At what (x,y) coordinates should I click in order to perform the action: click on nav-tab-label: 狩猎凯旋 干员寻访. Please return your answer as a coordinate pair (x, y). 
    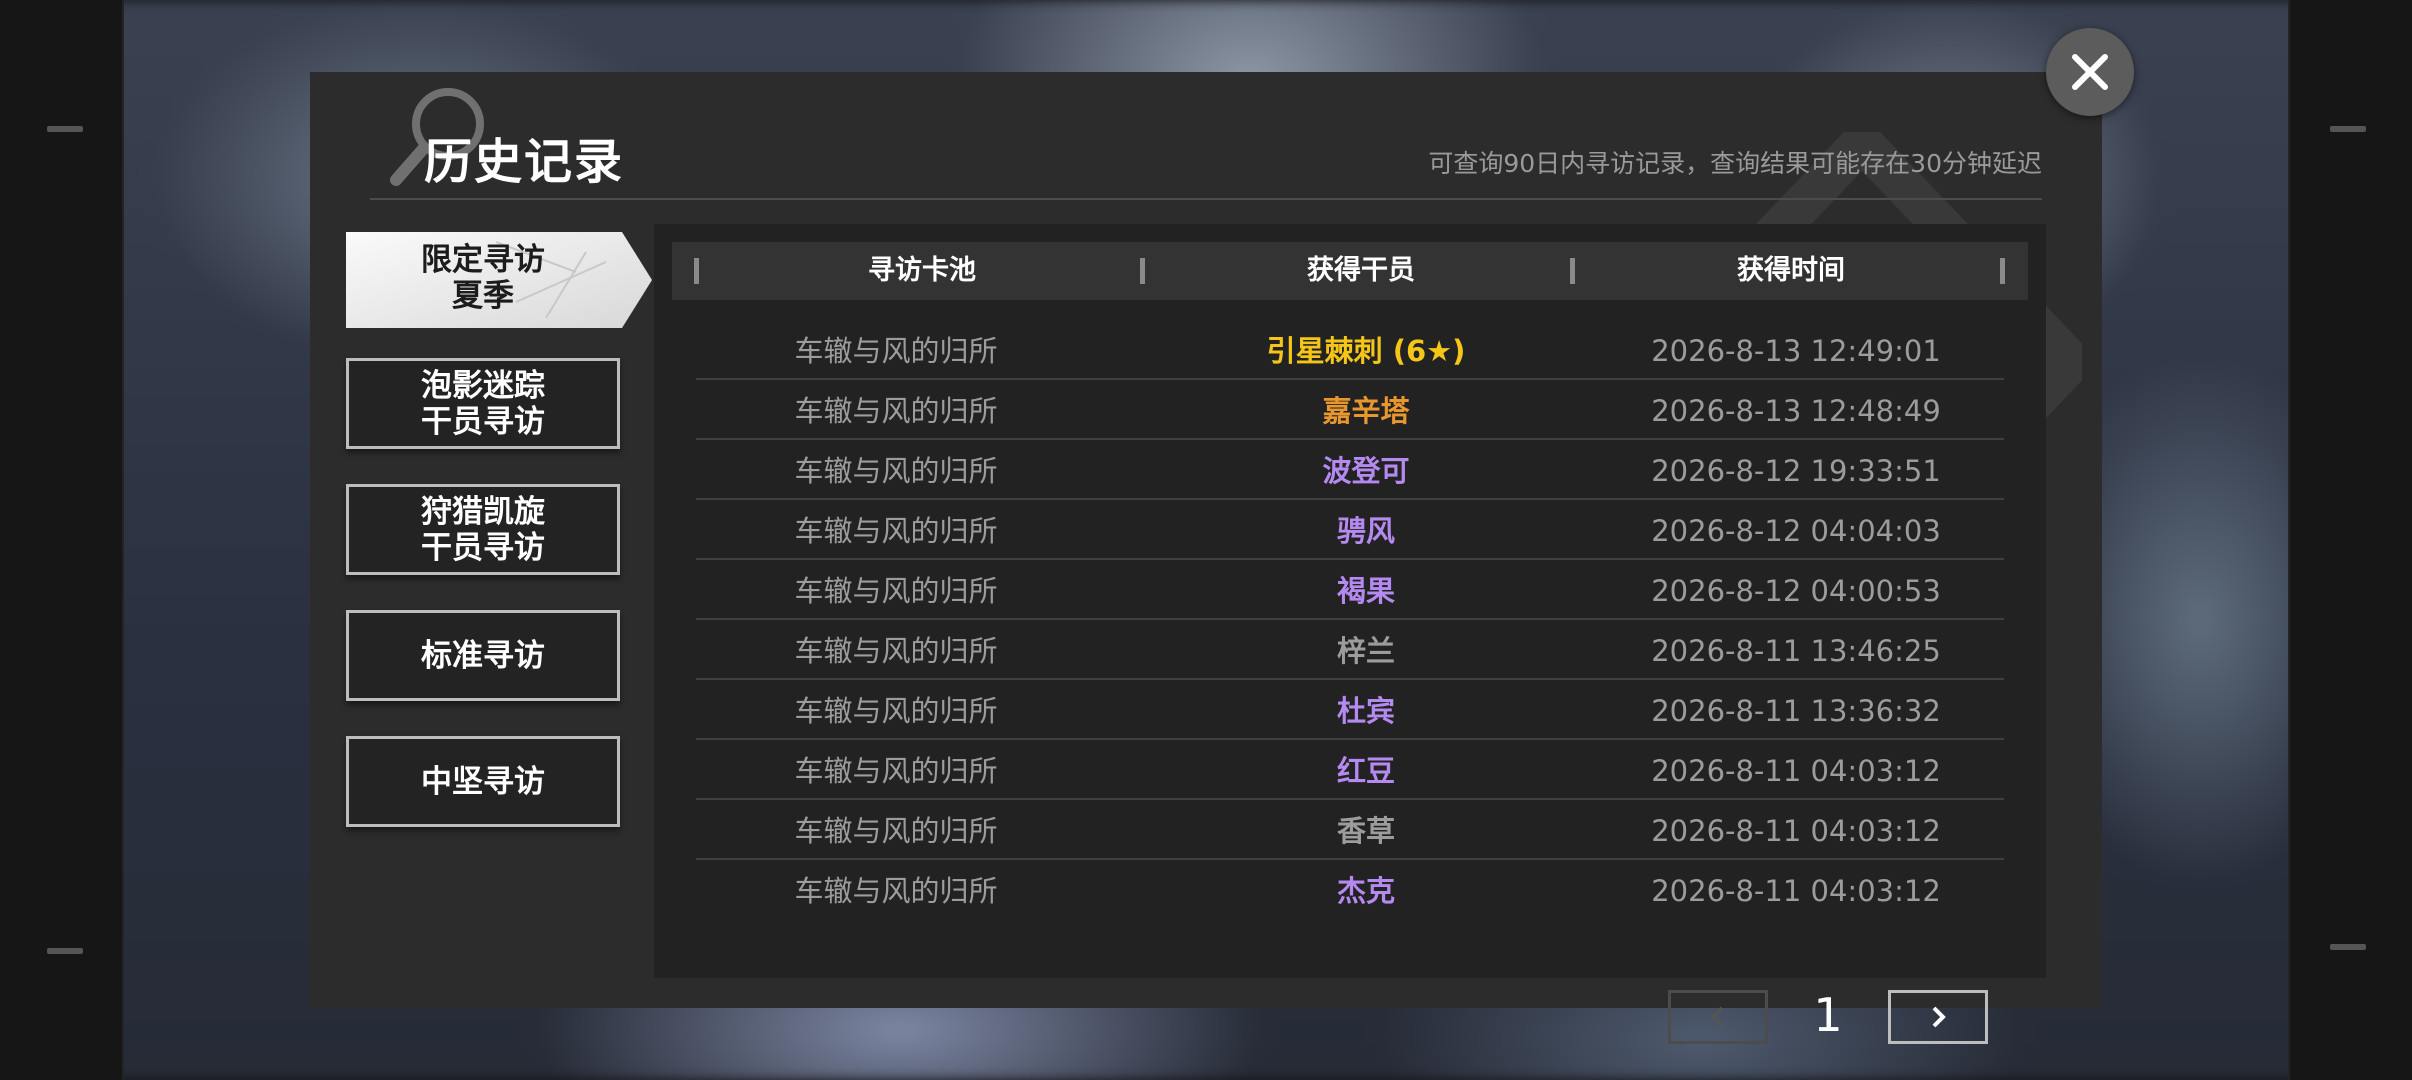
    Looking at the image, I should click on (483, 529).